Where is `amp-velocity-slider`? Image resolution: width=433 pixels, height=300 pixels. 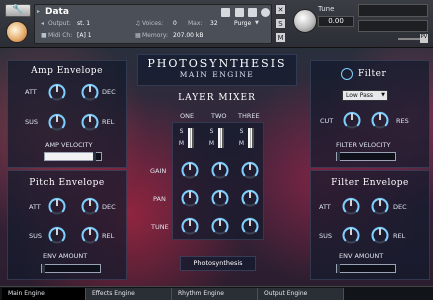
amp-velocity-slider is located at coordinates (73, 156).